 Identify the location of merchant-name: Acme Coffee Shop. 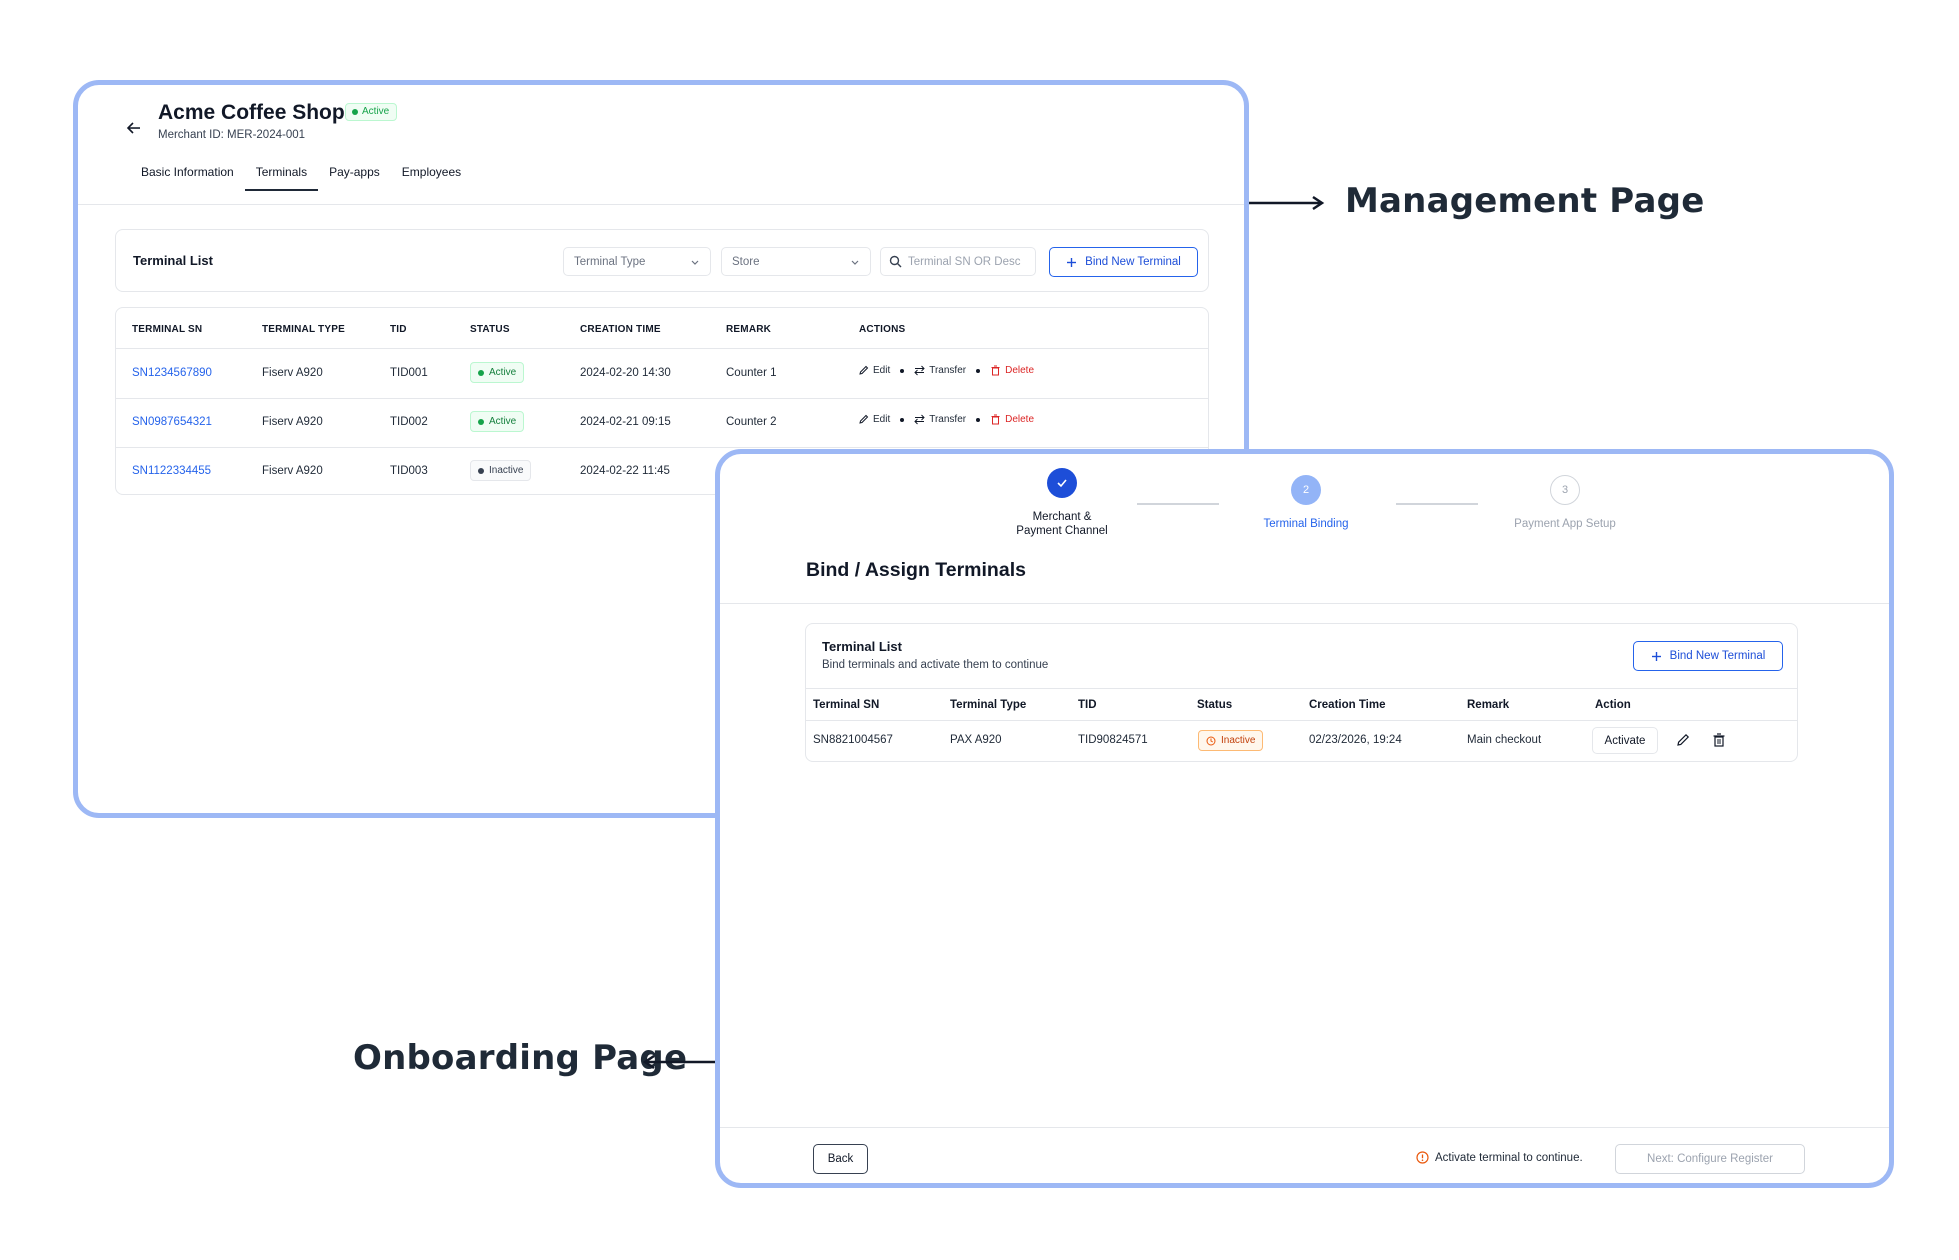
(251, 112).